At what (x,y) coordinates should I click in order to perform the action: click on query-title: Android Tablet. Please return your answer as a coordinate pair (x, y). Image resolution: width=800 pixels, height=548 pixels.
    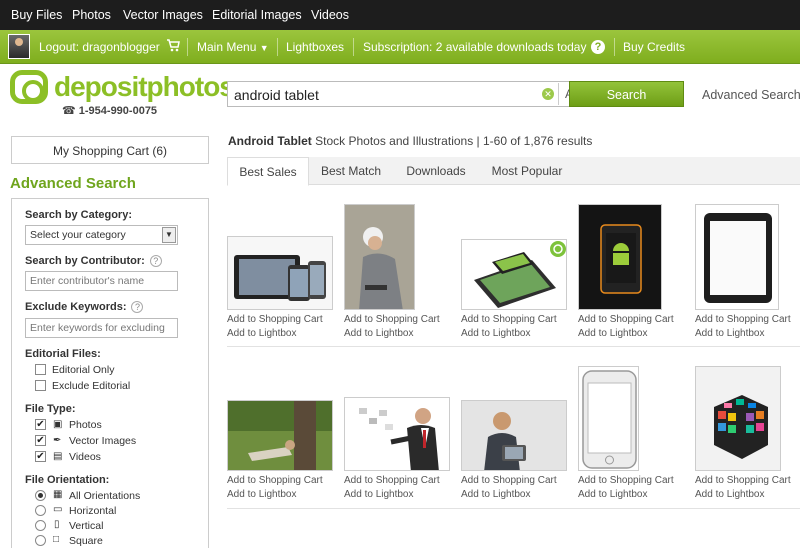
    Looking at the image, I should click on (270, 141).